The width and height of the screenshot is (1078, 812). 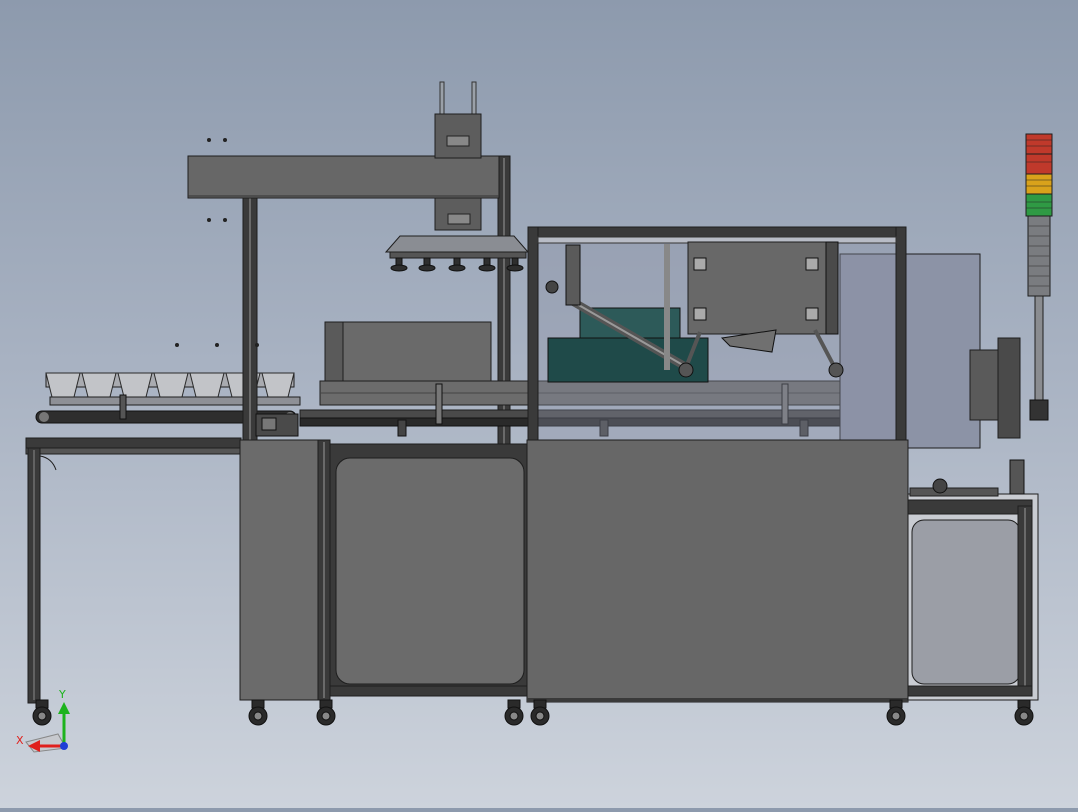 I want to click on caster-wheels, so click(x=533, y=712).